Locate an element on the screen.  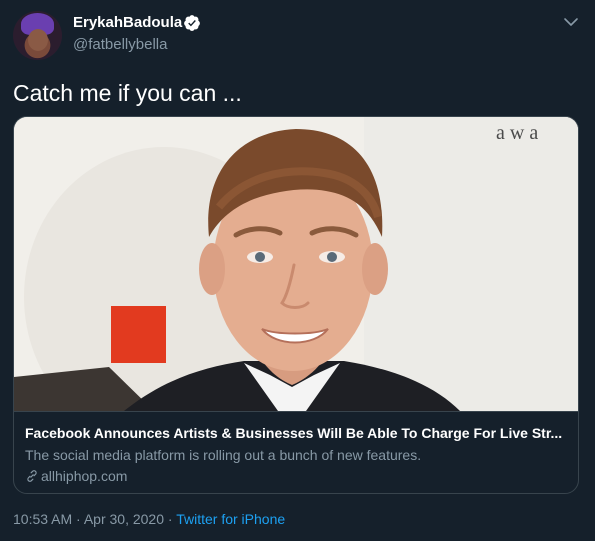
link-card-domain-text: allhiphop.com is located at coordinates (84, 476).